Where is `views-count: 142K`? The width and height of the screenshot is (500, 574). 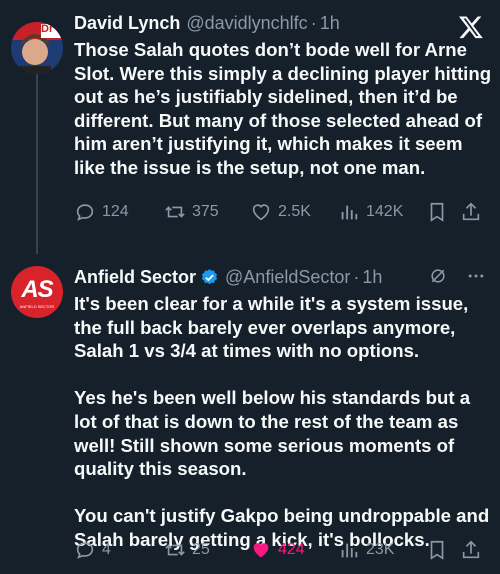 views-count: 142K is located at coordinates (385, 211).